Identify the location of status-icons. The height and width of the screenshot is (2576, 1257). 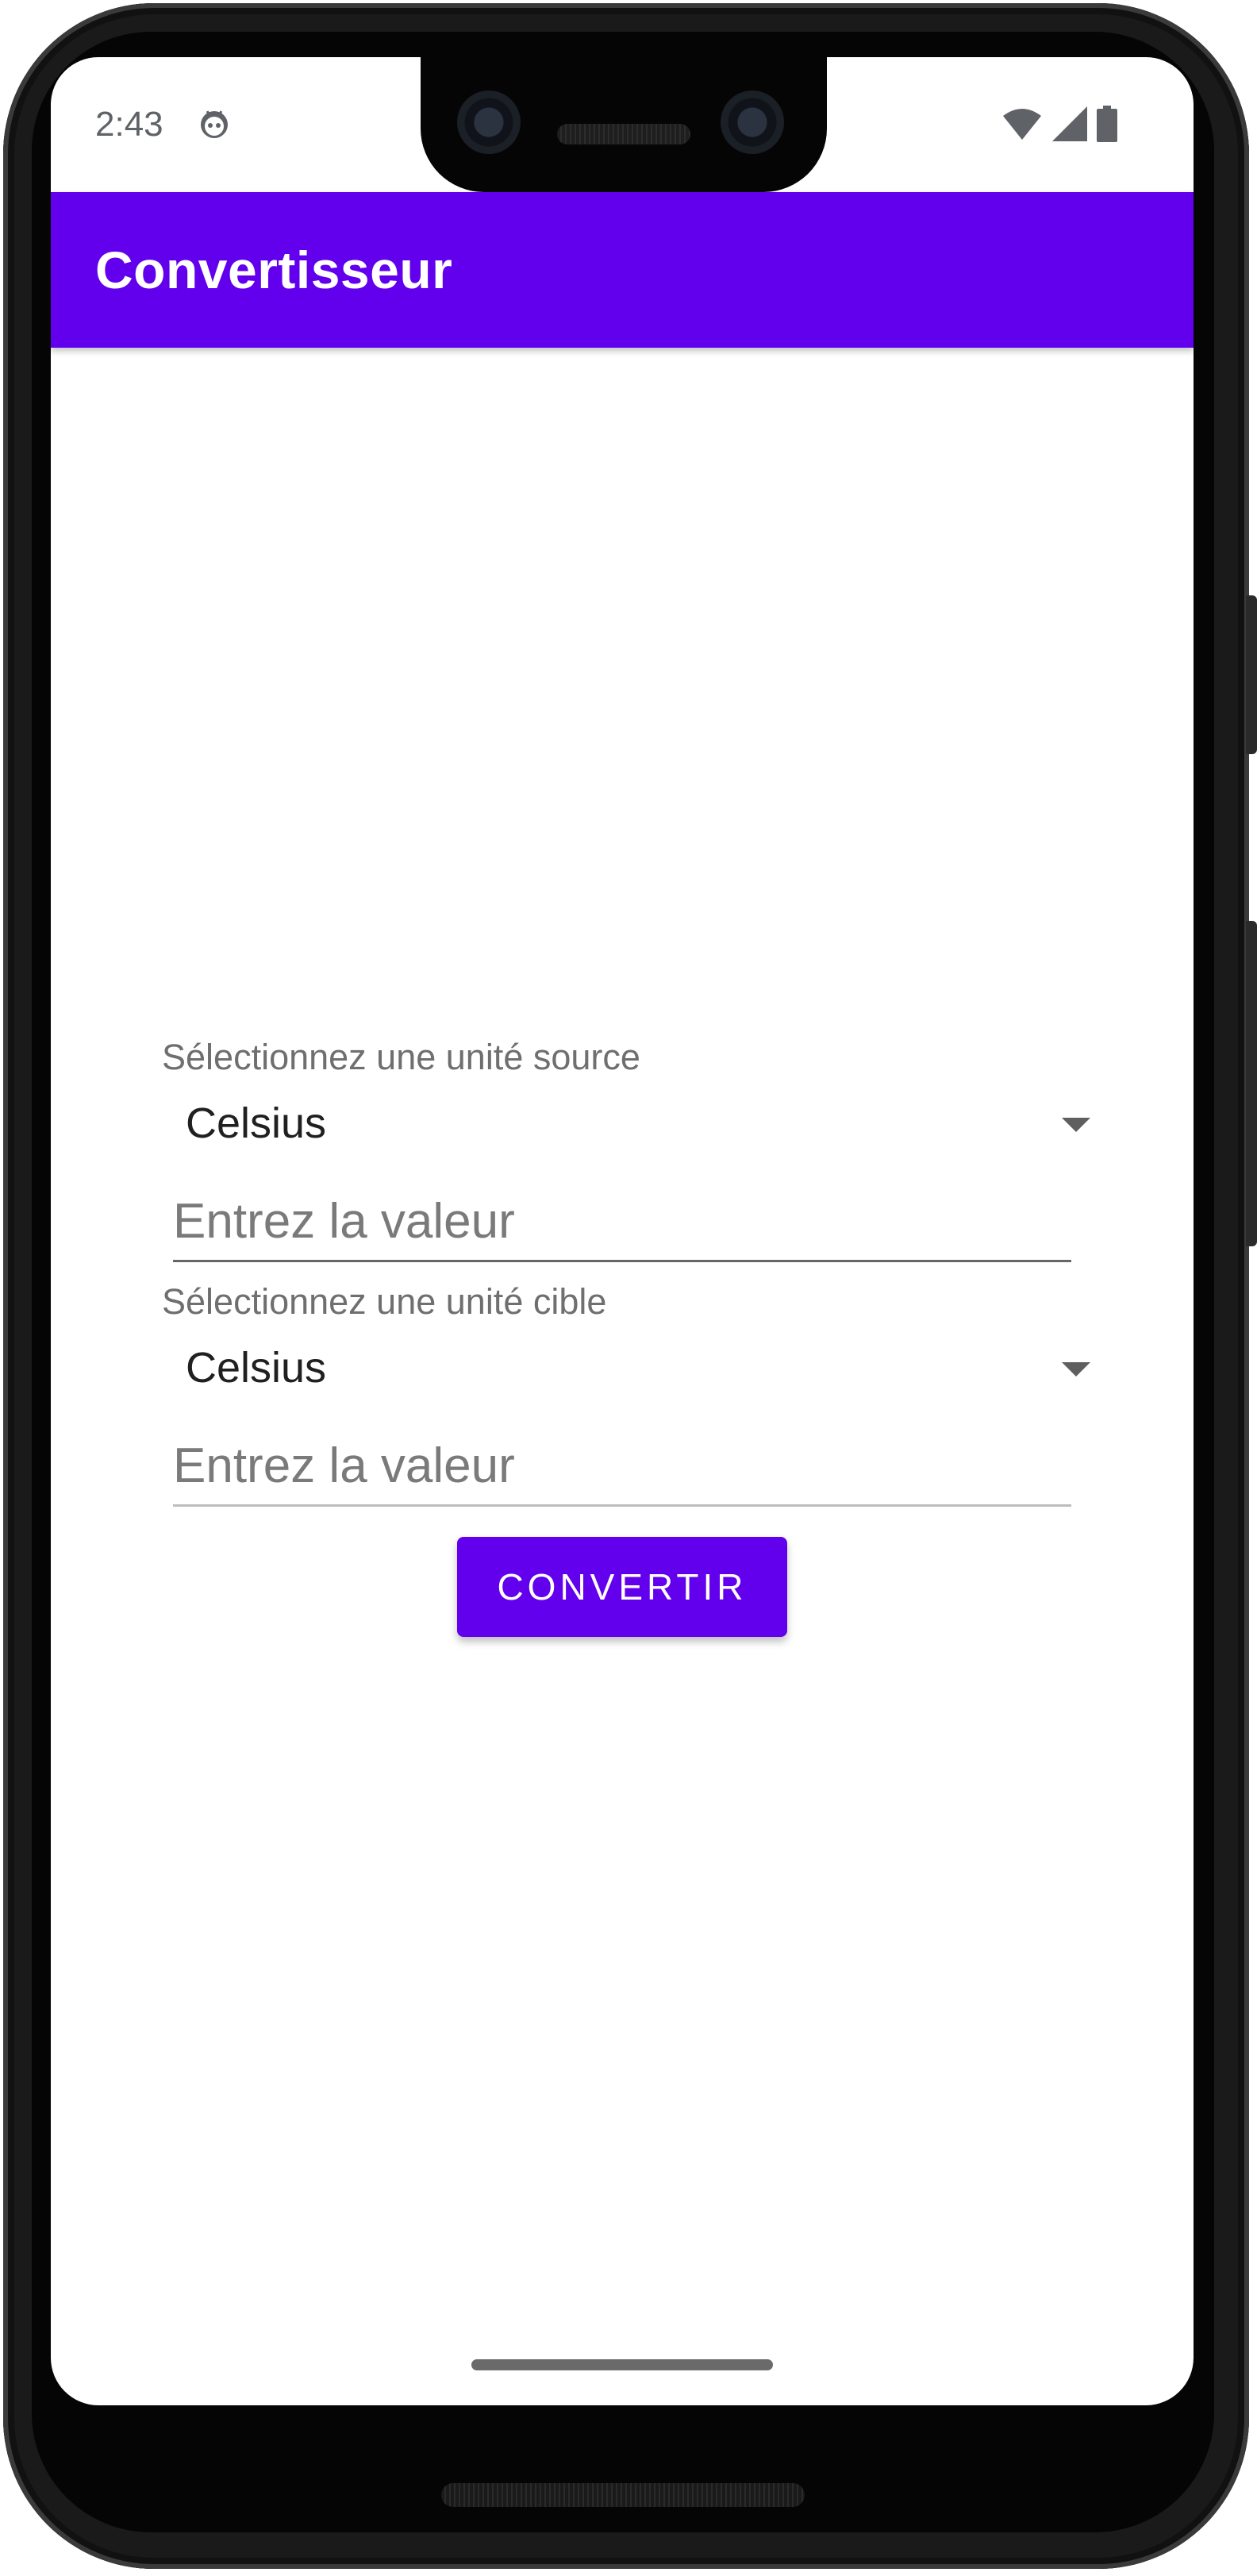
(1059, 124).